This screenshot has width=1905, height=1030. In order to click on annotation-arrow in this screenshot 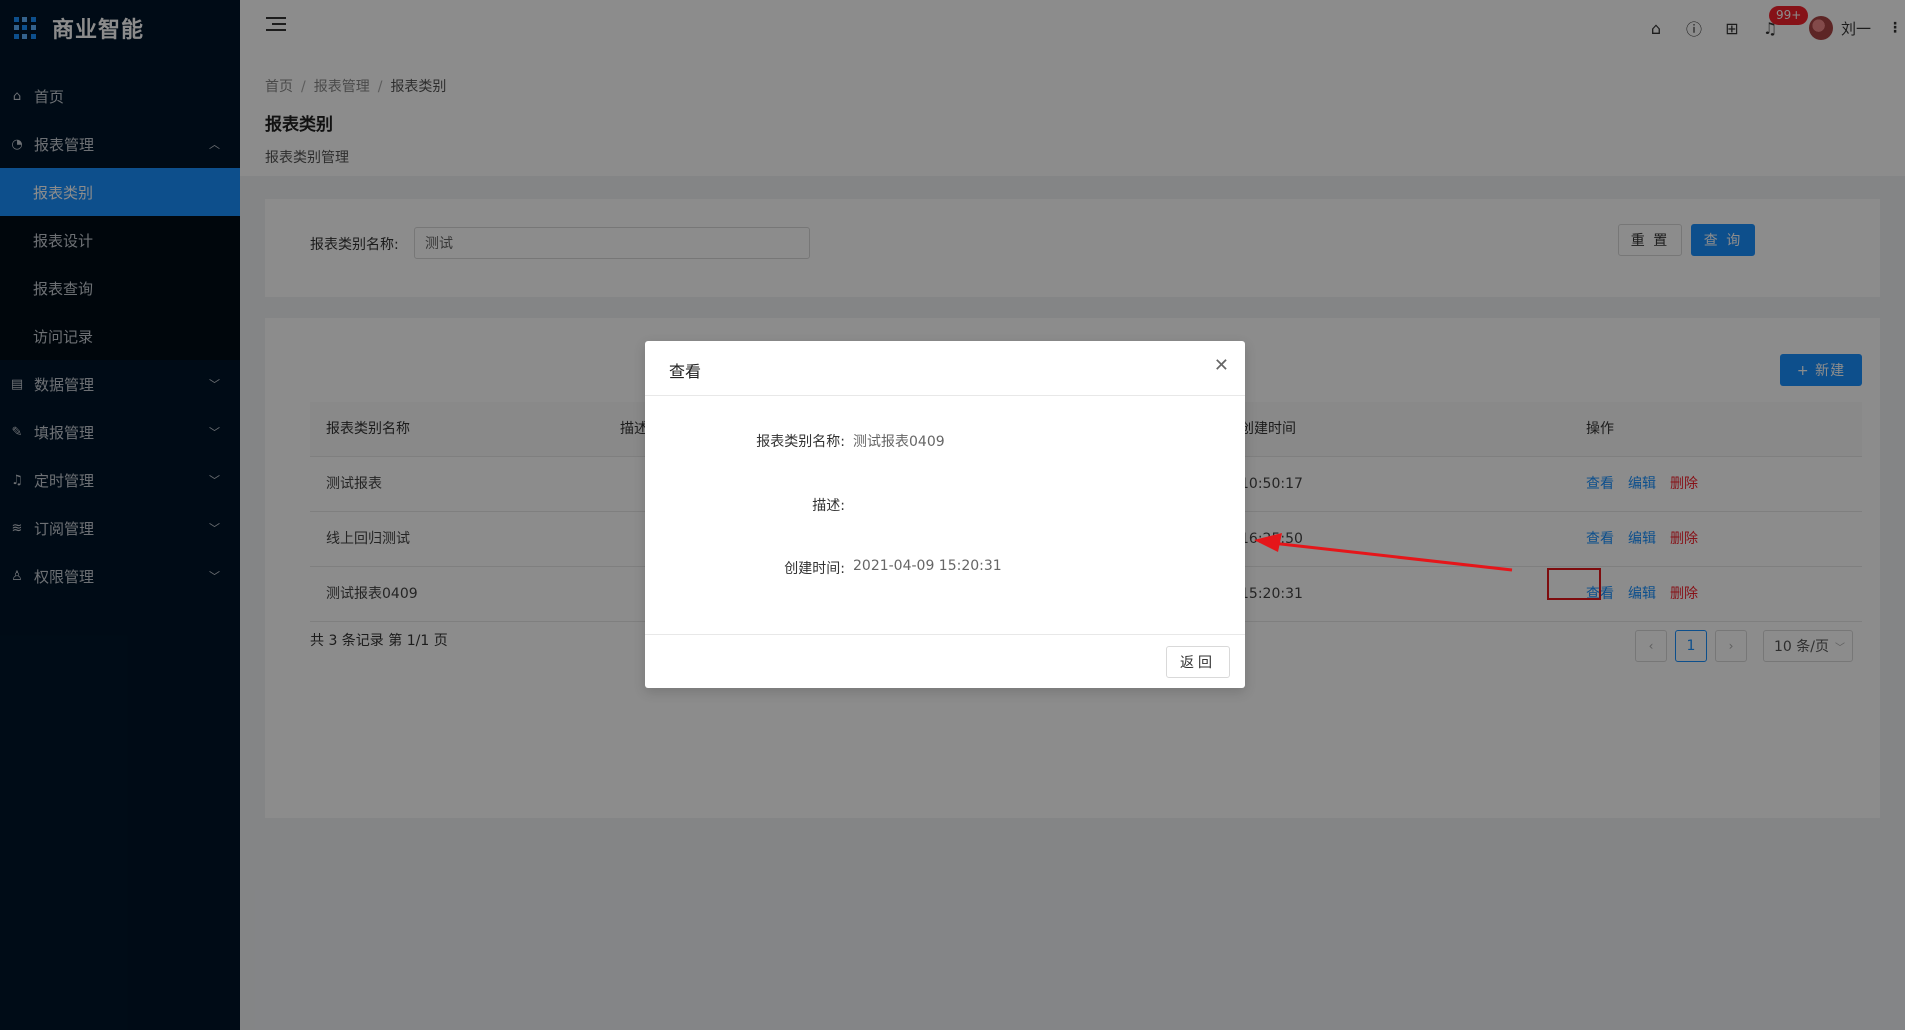, I will do `click(1383, 552)`.